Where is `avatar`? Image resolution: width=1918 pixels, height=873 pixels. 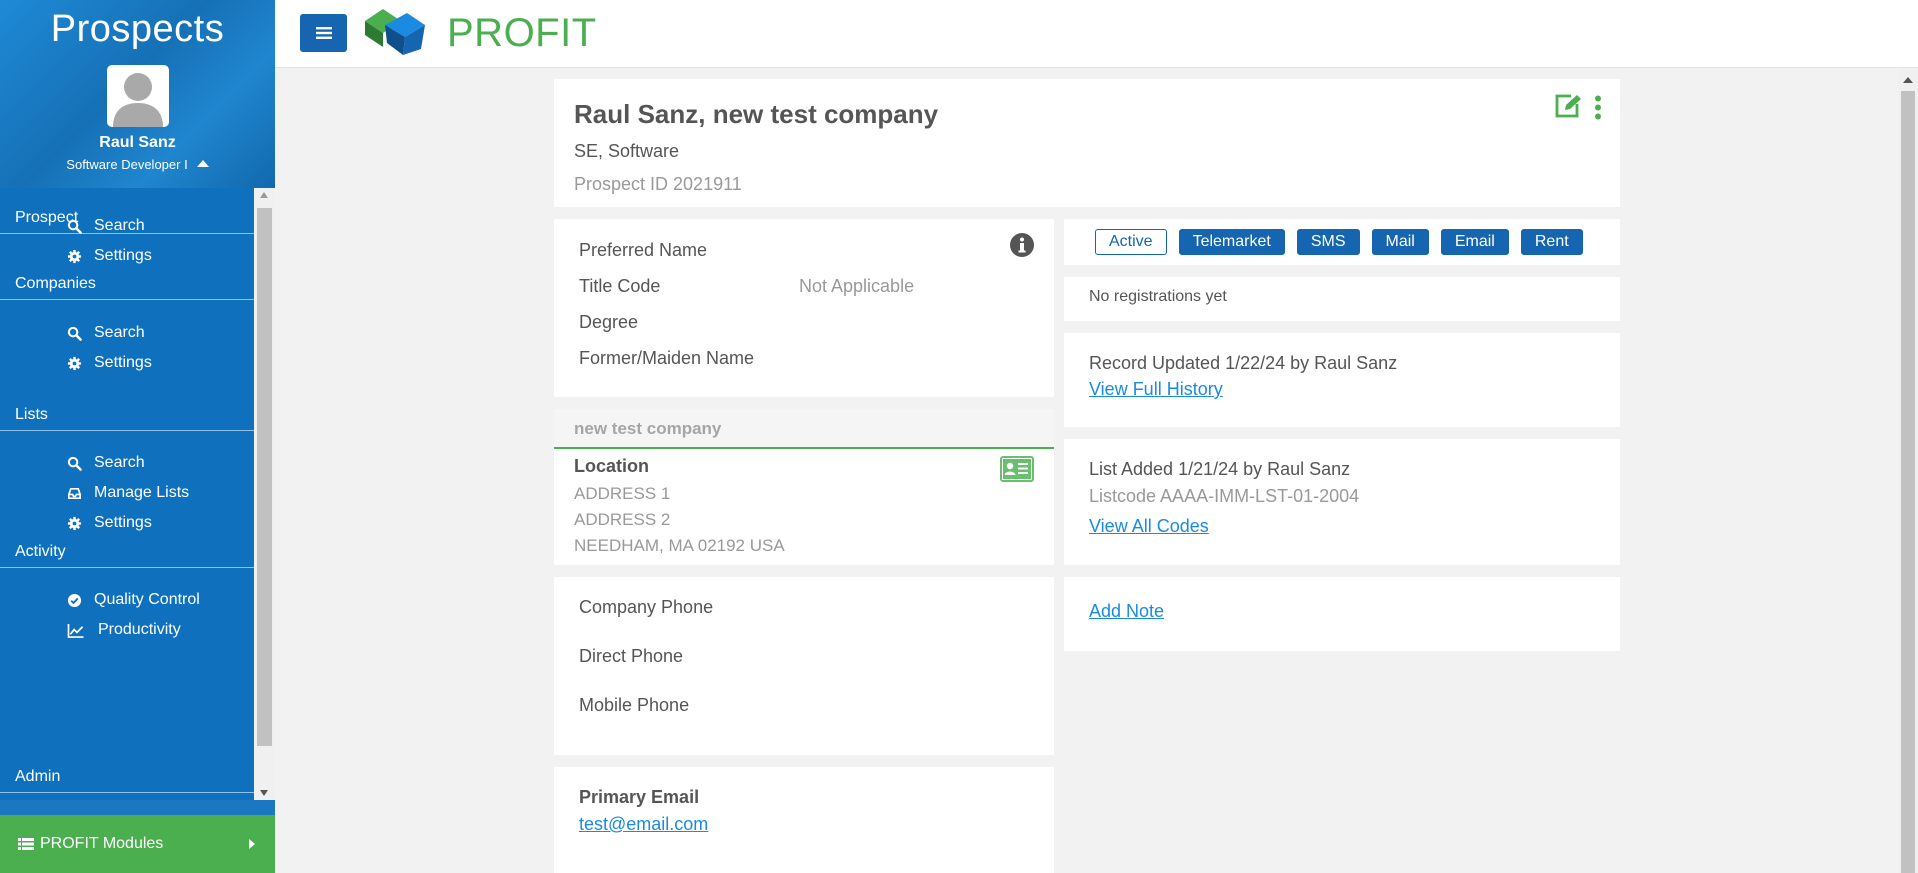
avatar is located at coordinates (138, 96).